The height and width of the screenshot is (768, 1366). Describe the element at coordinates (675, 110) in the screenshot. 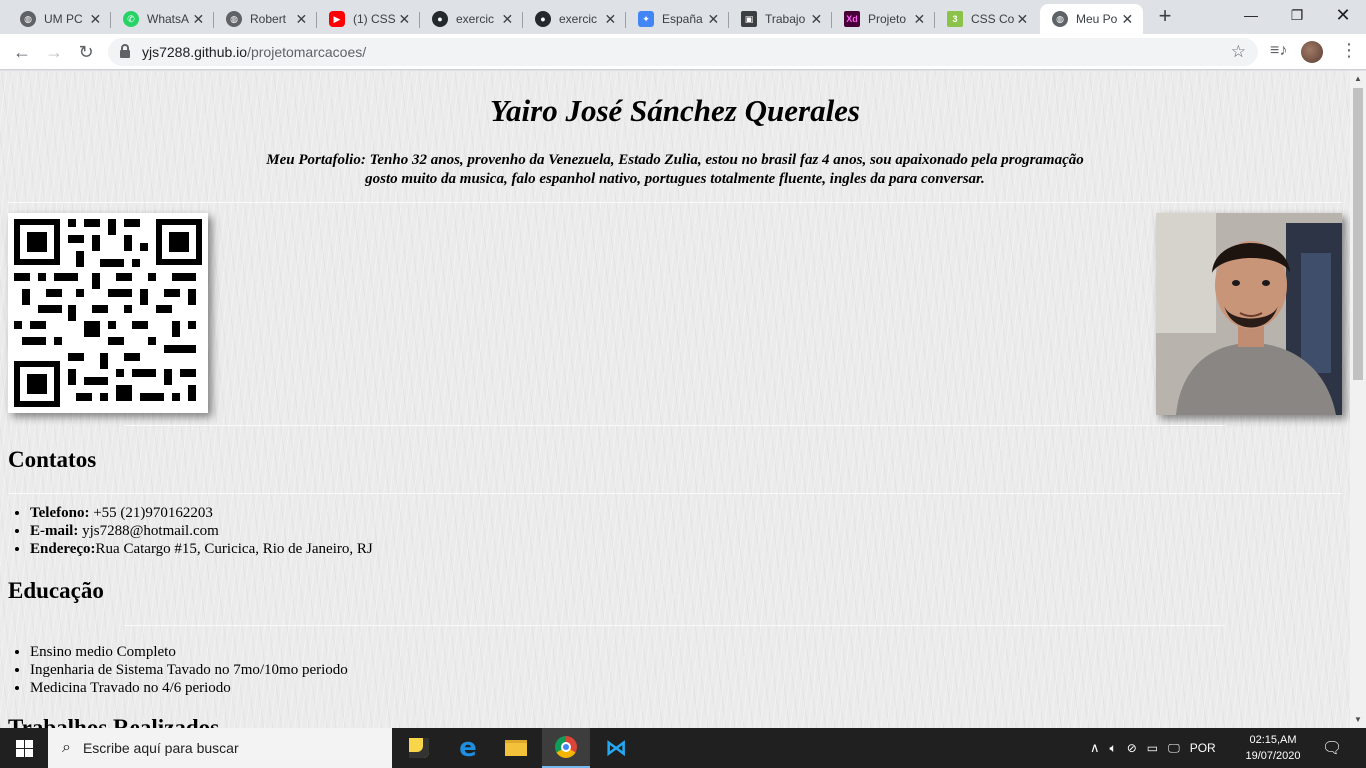

I see `page-title: Yairo José Sánchez Querales` at that location.